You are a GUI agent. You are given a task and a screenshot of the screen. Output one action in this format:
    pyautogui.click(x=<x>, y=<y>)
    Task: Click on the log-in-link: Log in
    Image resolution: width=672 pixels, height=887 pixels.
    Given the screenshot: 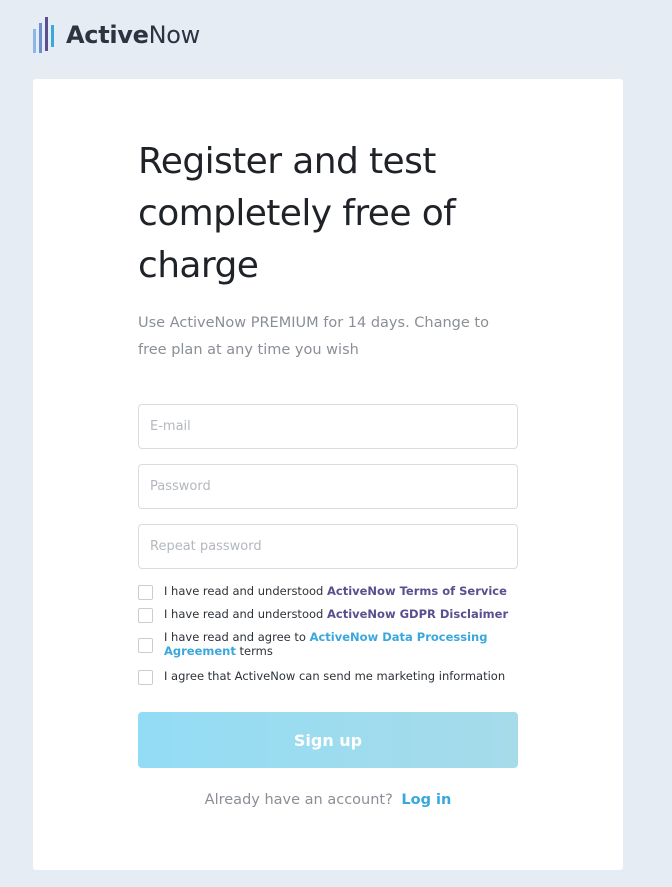 What is the action you would take?
    pyautogui.click(x=426, y=800)
    